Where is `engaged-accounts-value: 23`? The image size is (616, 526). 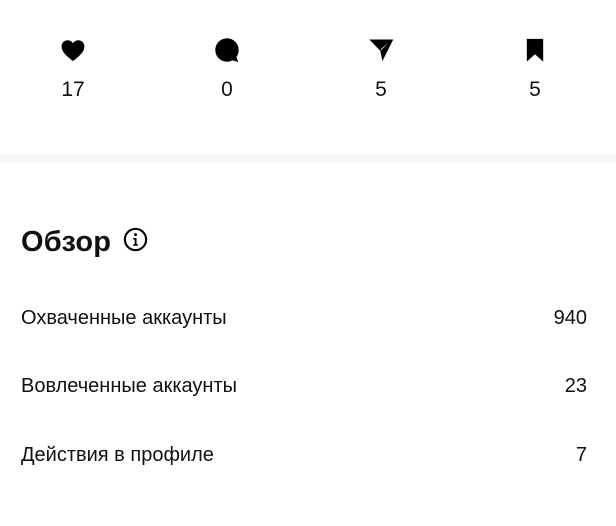 engaged-accounts-value: 23 is located at coordinates (575, 386).